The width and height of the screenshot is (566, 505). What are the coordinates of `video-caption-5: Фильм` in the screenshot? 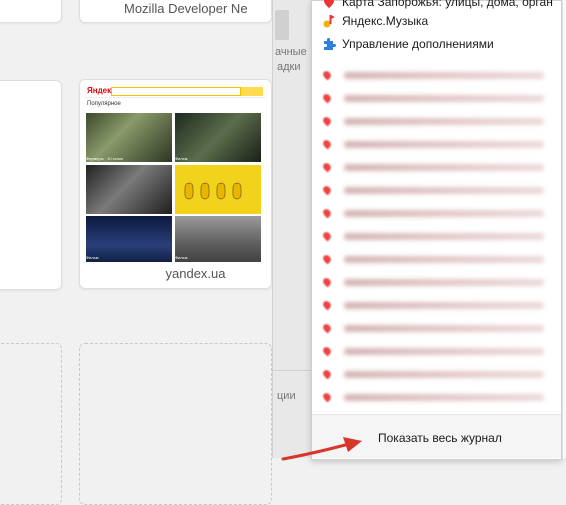 It's located at (92, 257).